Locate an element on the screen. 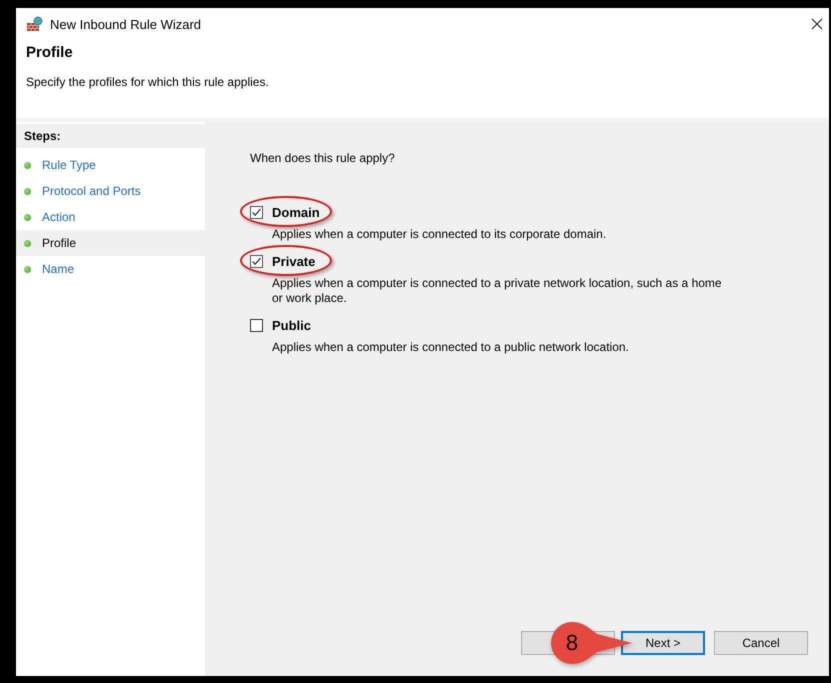  next-button: Next > is located at coordinates (663, 643).